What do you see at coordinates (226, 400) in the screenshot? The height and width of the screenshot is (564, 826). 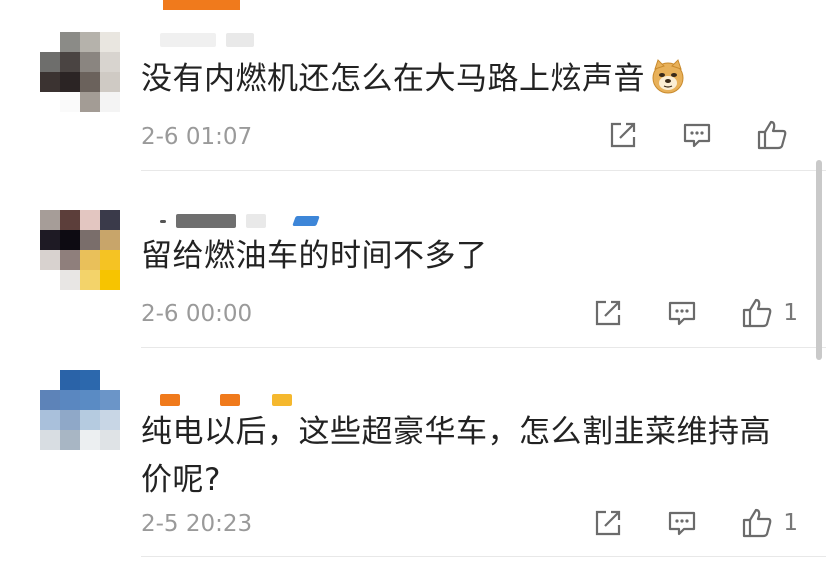 I see `username-blurred` at bounding box center [226, 400].